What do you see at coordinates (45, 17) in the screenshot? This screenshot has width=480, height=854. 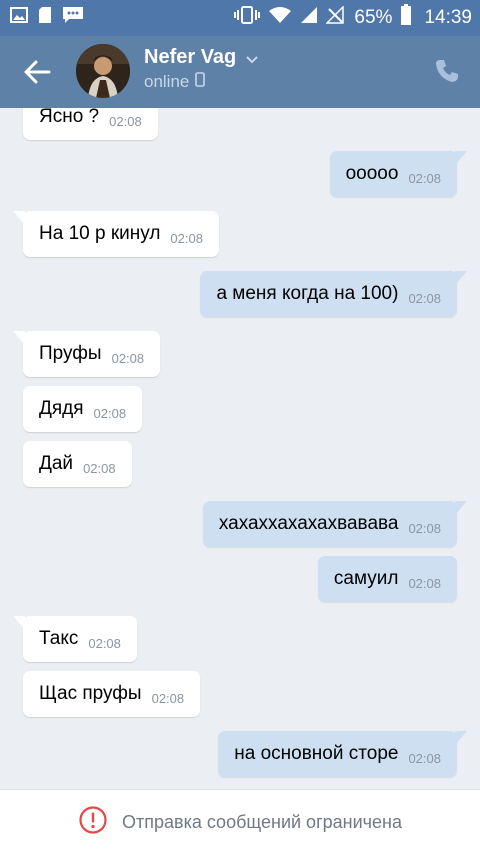 I see `sd-card-icon` at bounding box center [45, 17].